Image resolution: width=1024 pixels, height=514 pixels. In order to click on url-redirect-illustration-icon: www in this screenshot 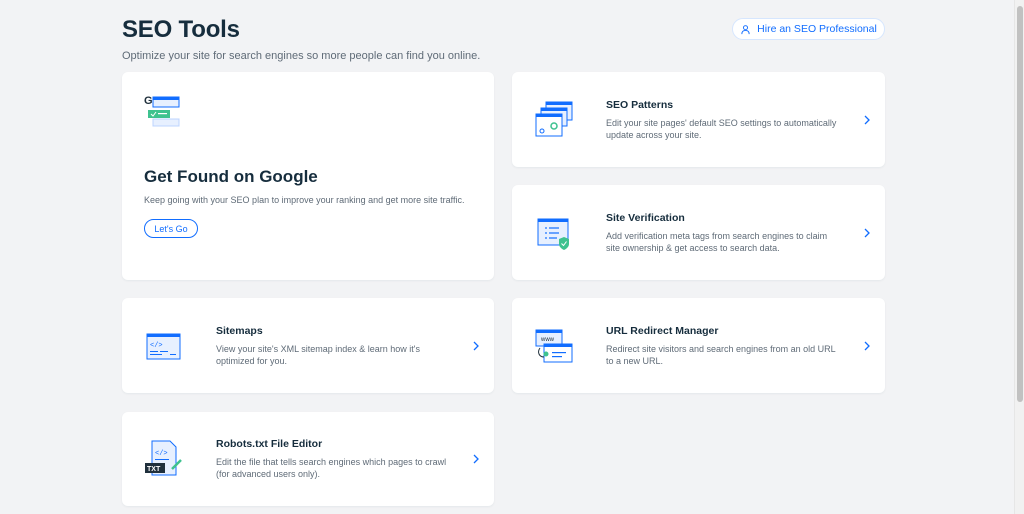, I will do `click(554, 345)`.